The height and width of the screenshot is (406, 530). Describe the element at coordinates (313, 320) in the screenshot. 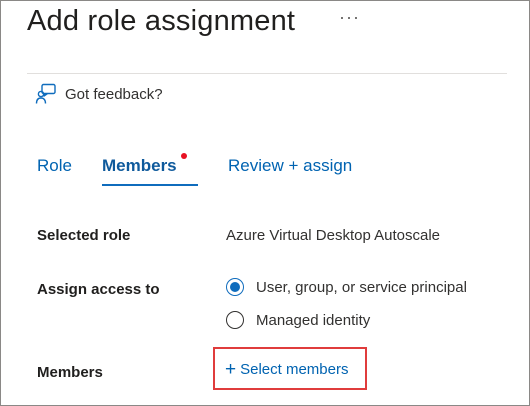

I see `radio-option-label: Managed identity` at that location.